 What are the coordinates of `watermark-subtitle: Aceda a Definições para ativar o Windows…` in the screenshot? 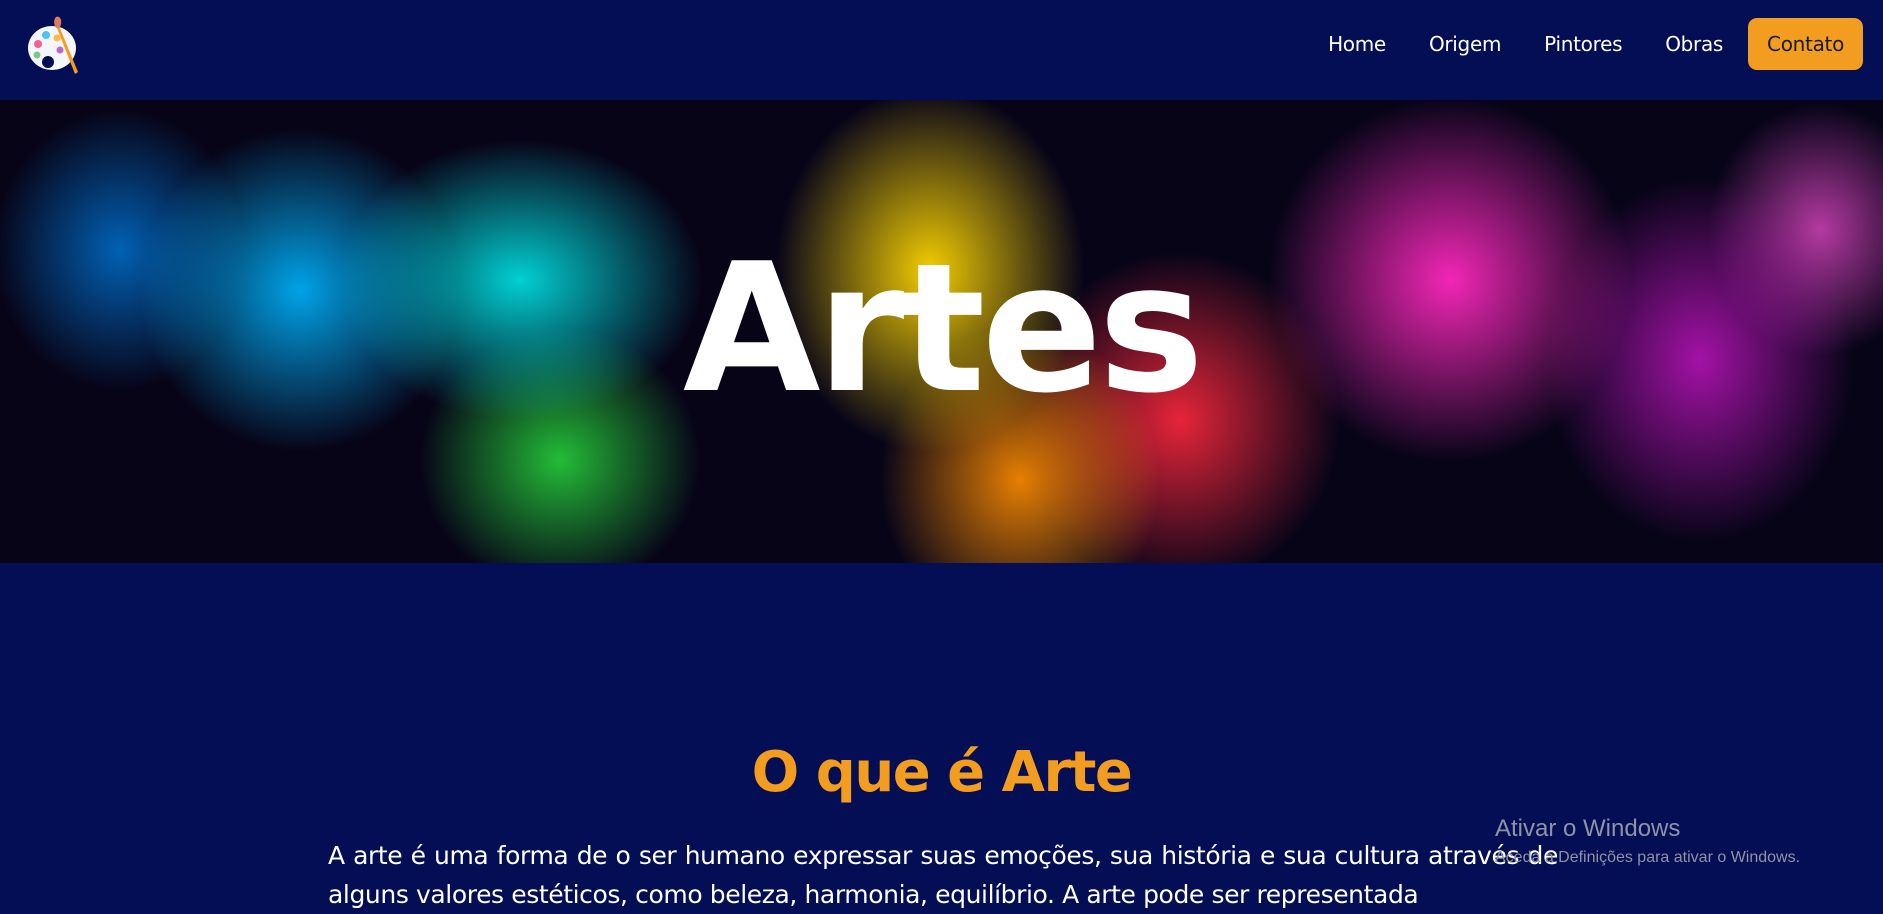 It's located at (1648, 857).